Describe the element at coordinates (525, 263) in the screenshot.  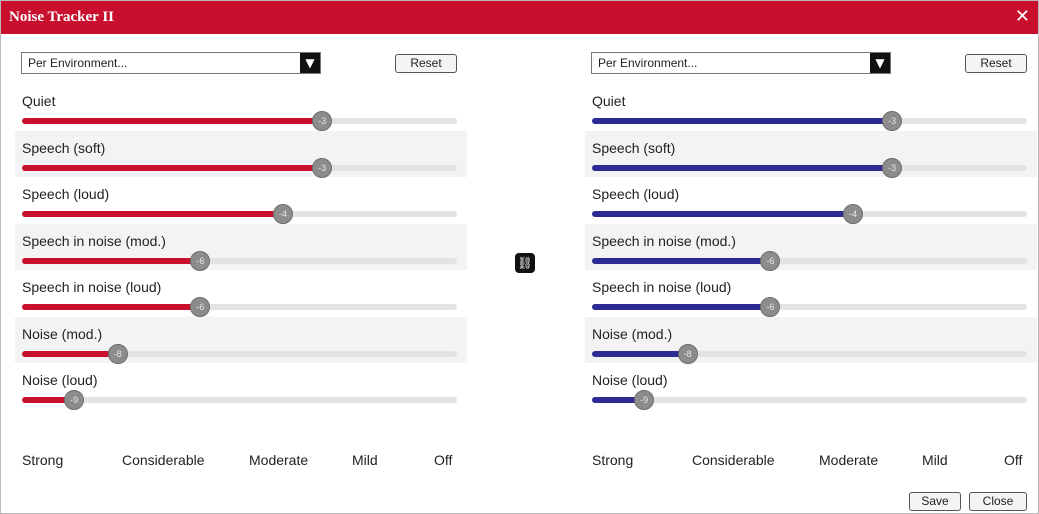
I see `link-icon: ⛓` at that location.